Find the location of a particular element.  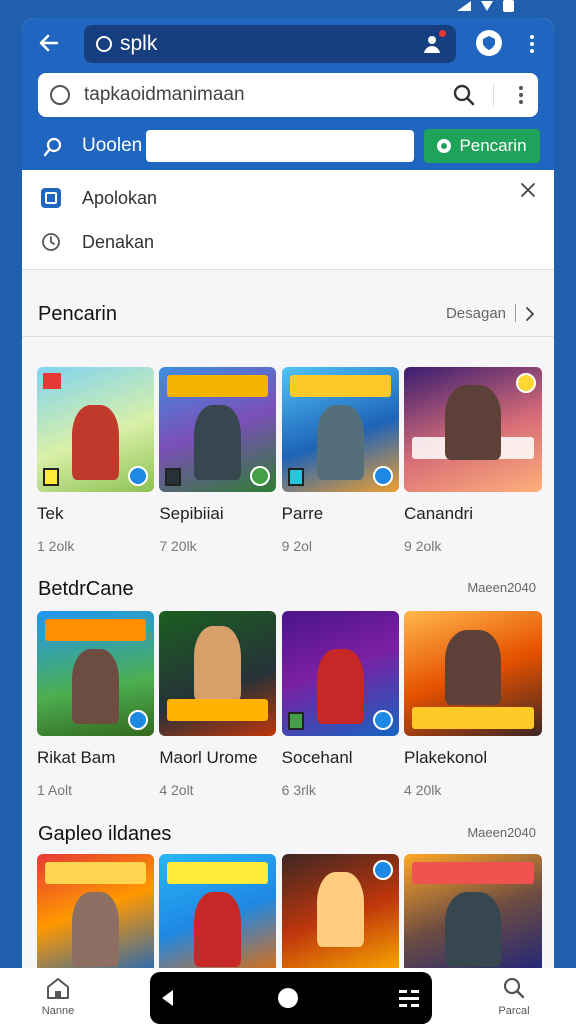

section-header: Pencarin Desagan is located at coordinates (288, 314).